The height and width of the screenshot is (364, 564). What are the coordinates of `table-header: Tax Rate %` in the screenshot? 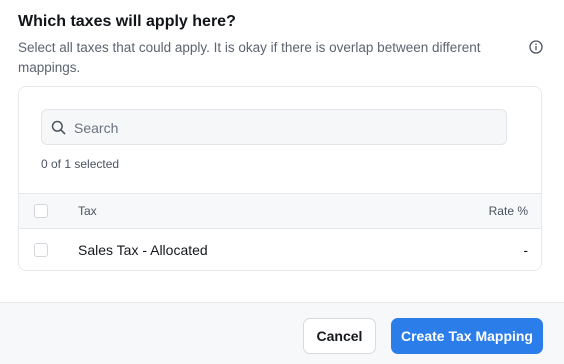 It's located at (280, 211).